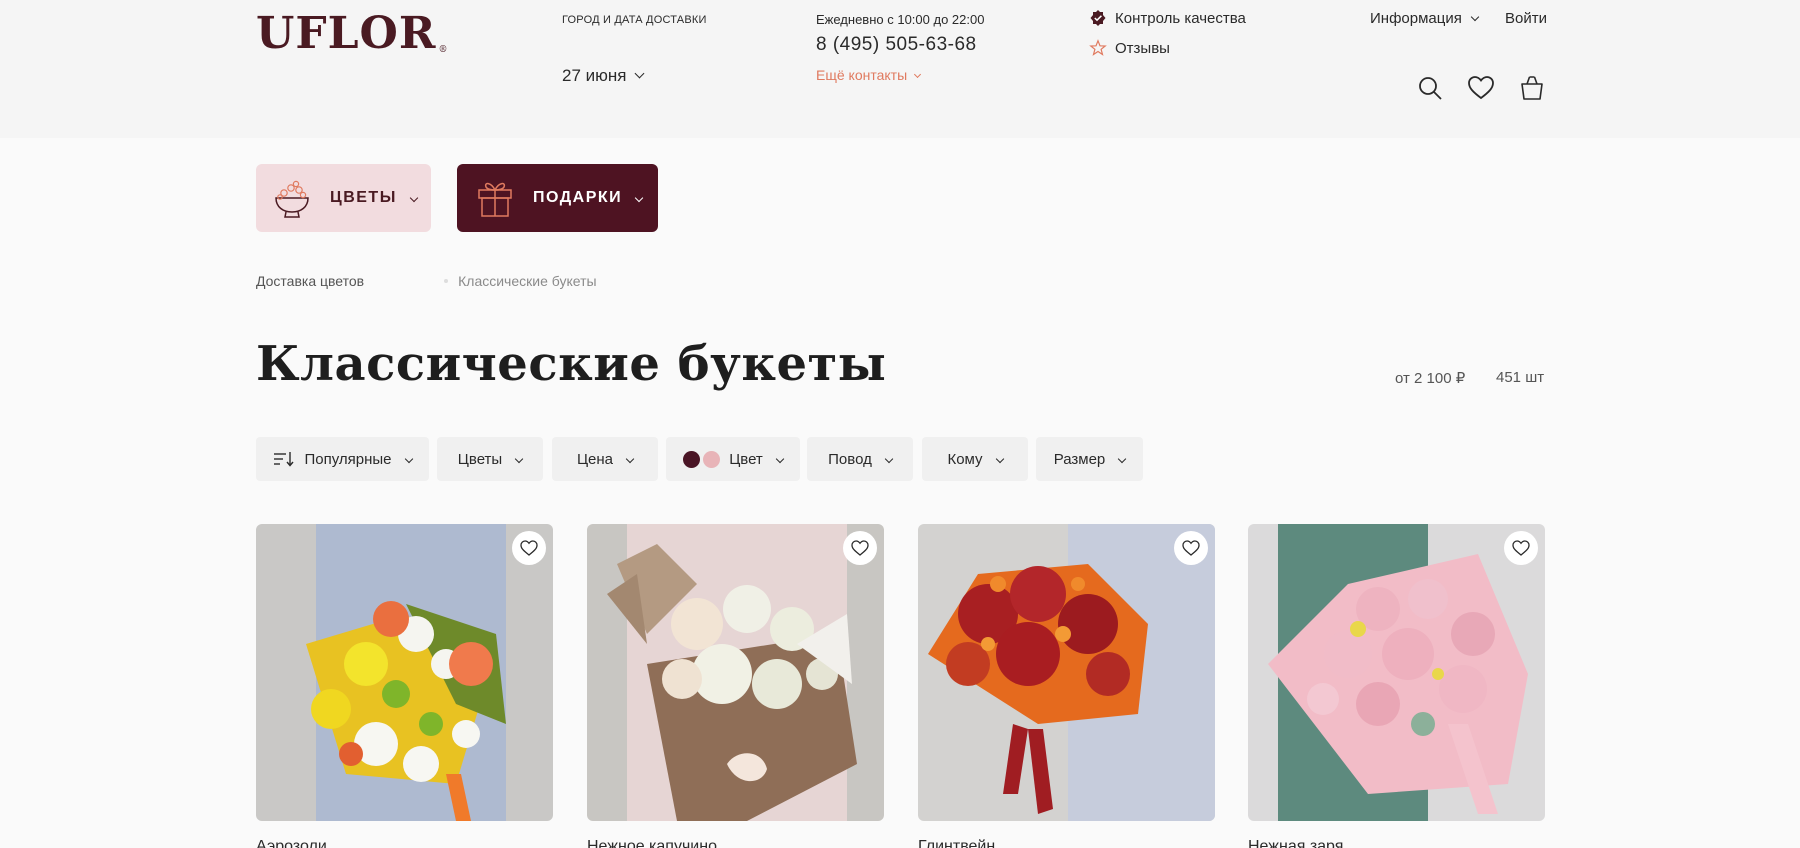  I want to click on quality-control-label: Контроль качества, so click(1180, 18).